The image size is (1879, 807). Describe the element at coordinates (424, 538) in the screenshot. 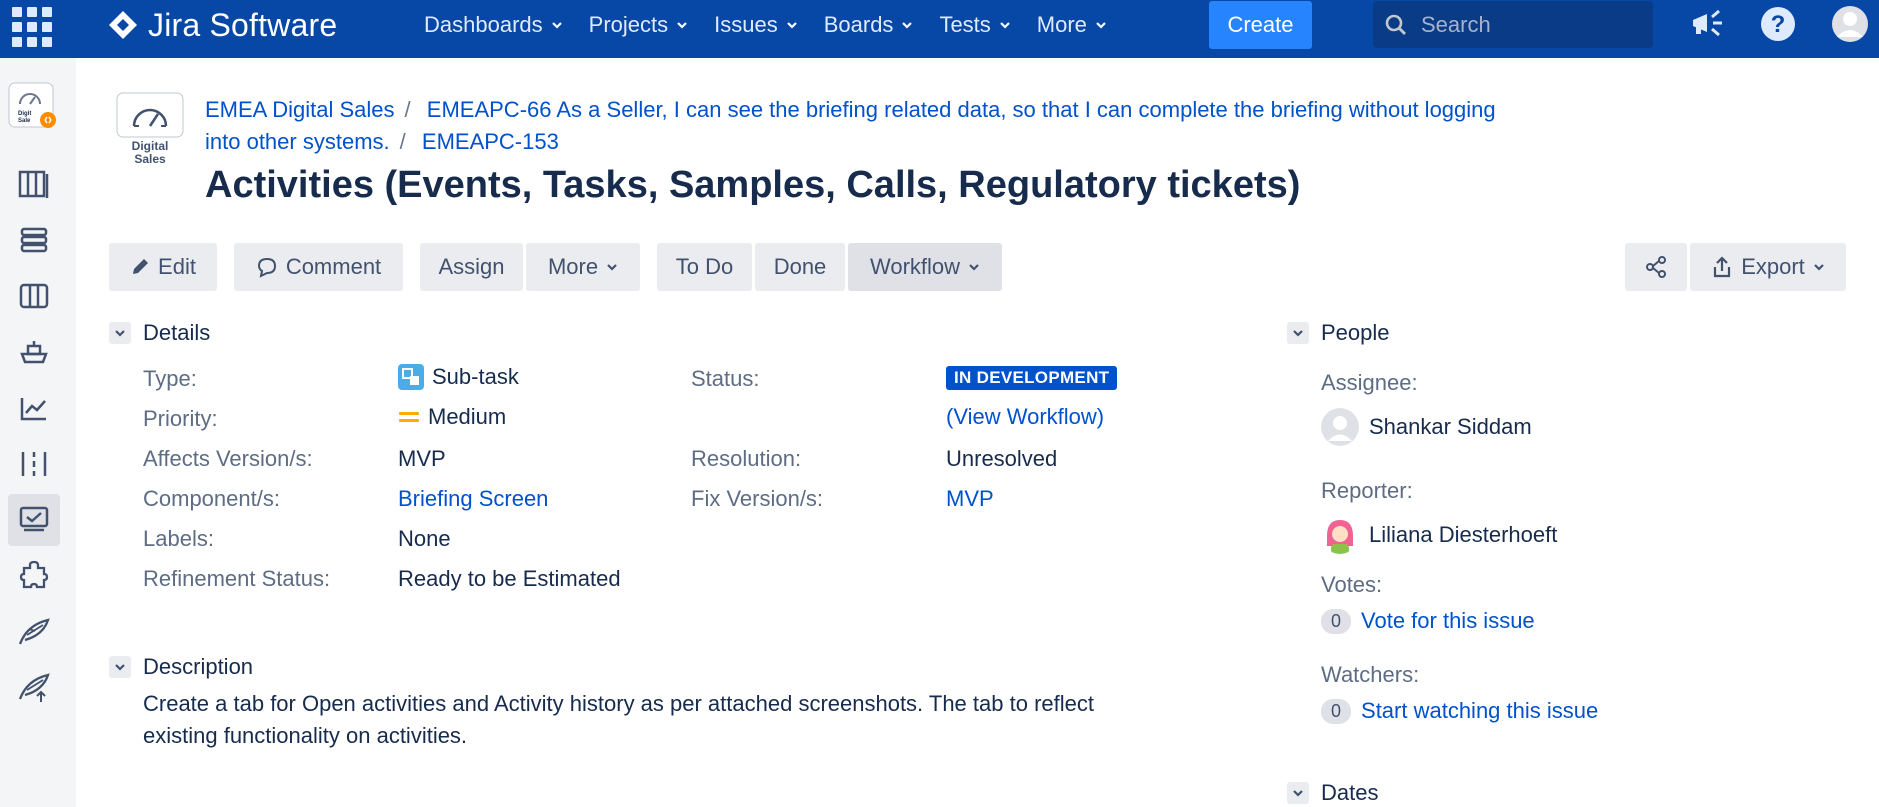

I see `labels-value: None` at that location.